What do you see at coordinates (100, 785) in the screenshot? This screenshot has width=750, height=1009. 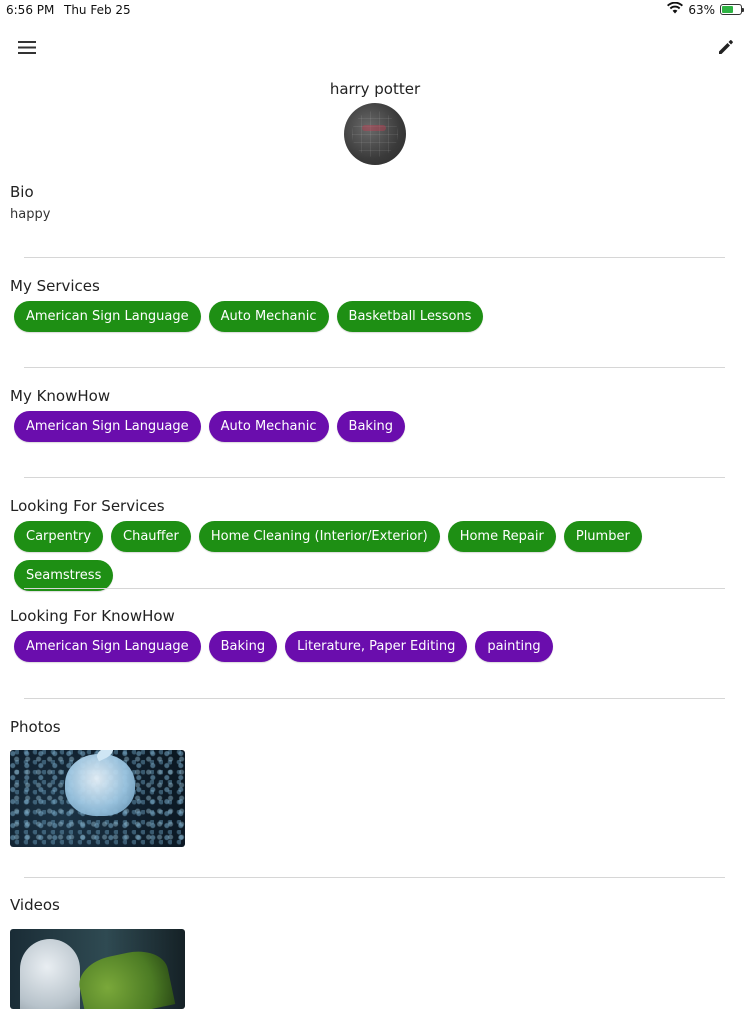 I see `apple-logo-image` at bounding box center [100, 785].